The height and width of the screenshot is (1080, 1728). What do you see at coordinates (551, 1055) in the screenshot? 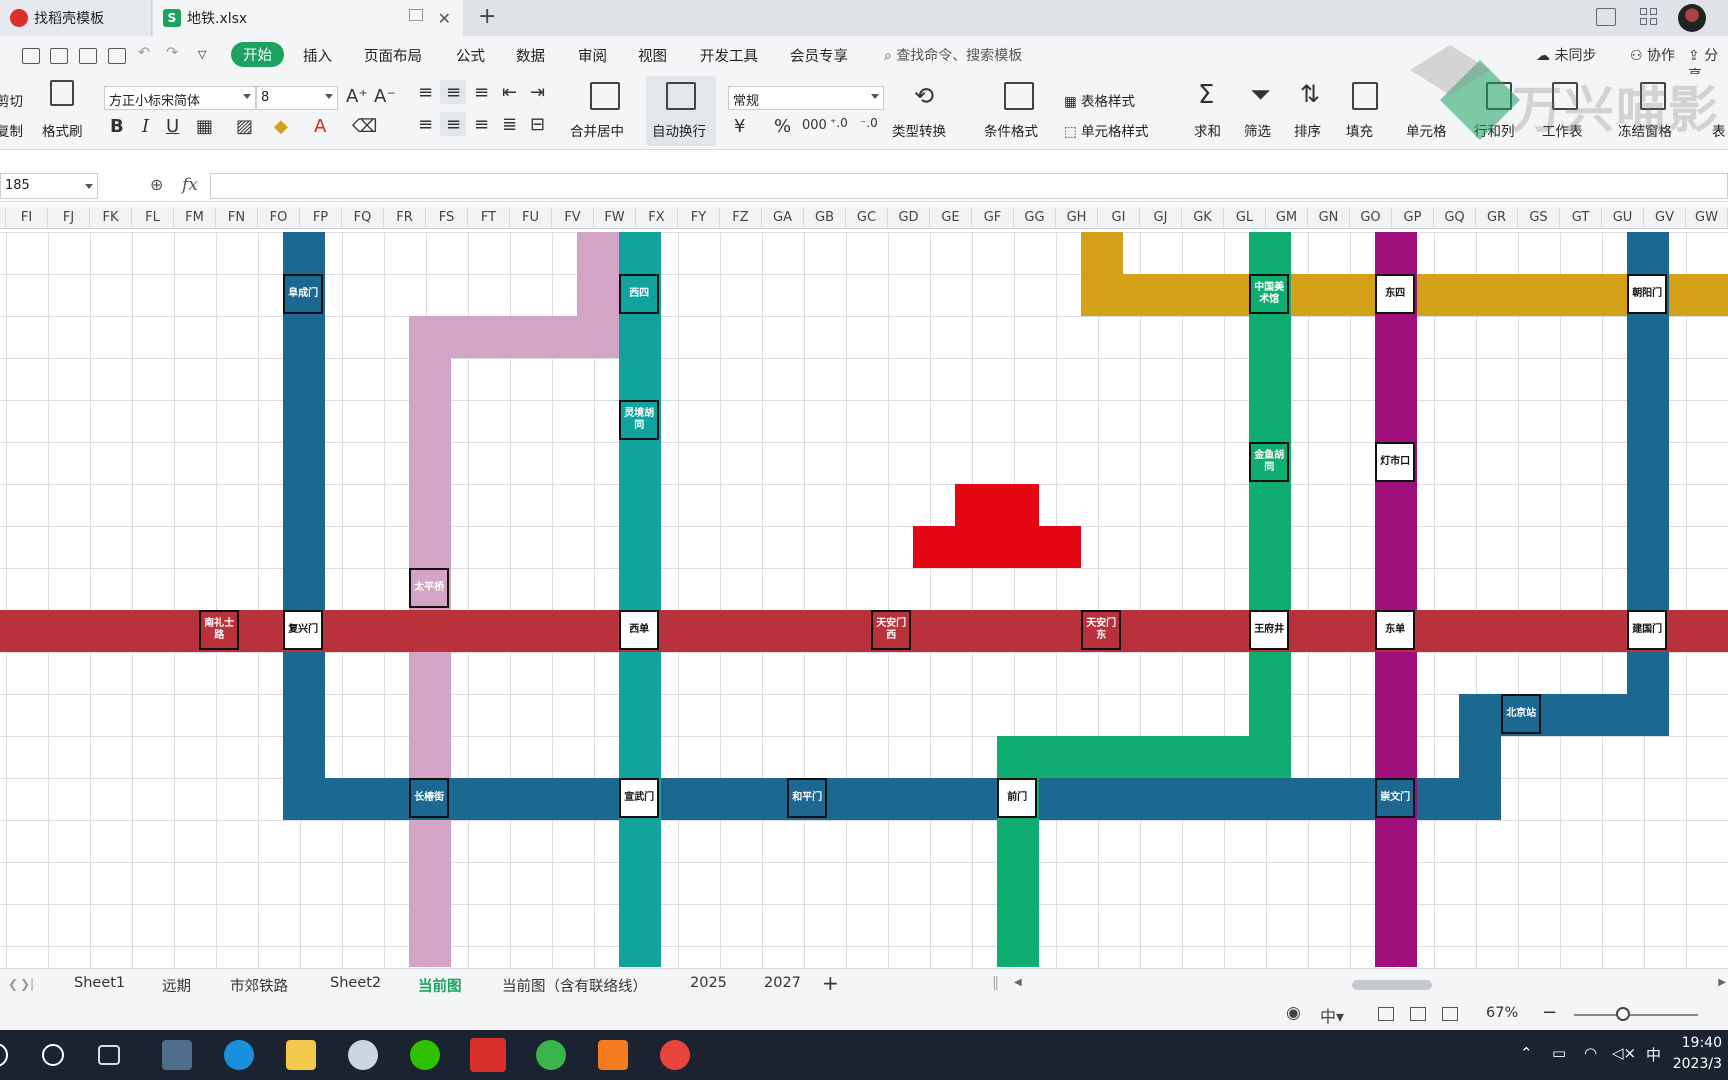
I see `refresh-app-icon` at bounding box center [551, 1055].